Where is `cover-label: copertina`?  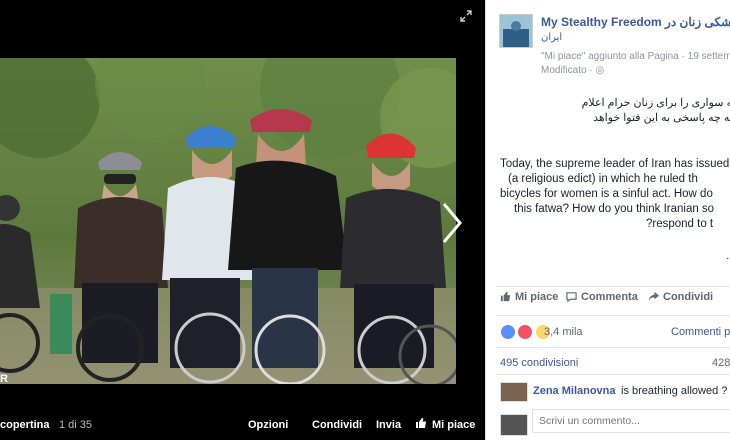
cover-label: copertina is located at coordinates (25, 425).